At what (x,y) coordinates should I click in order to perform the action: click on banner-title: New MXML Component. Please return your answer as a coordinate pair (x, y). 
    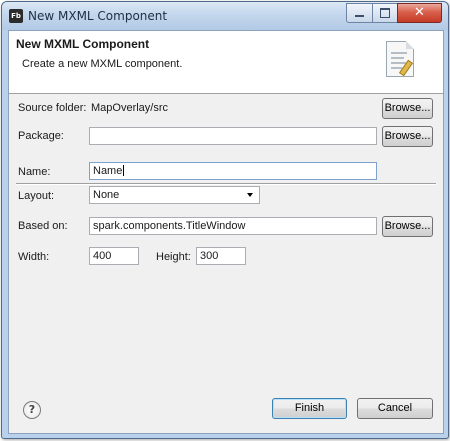
    Looking at the image, I should click on (83, 44).